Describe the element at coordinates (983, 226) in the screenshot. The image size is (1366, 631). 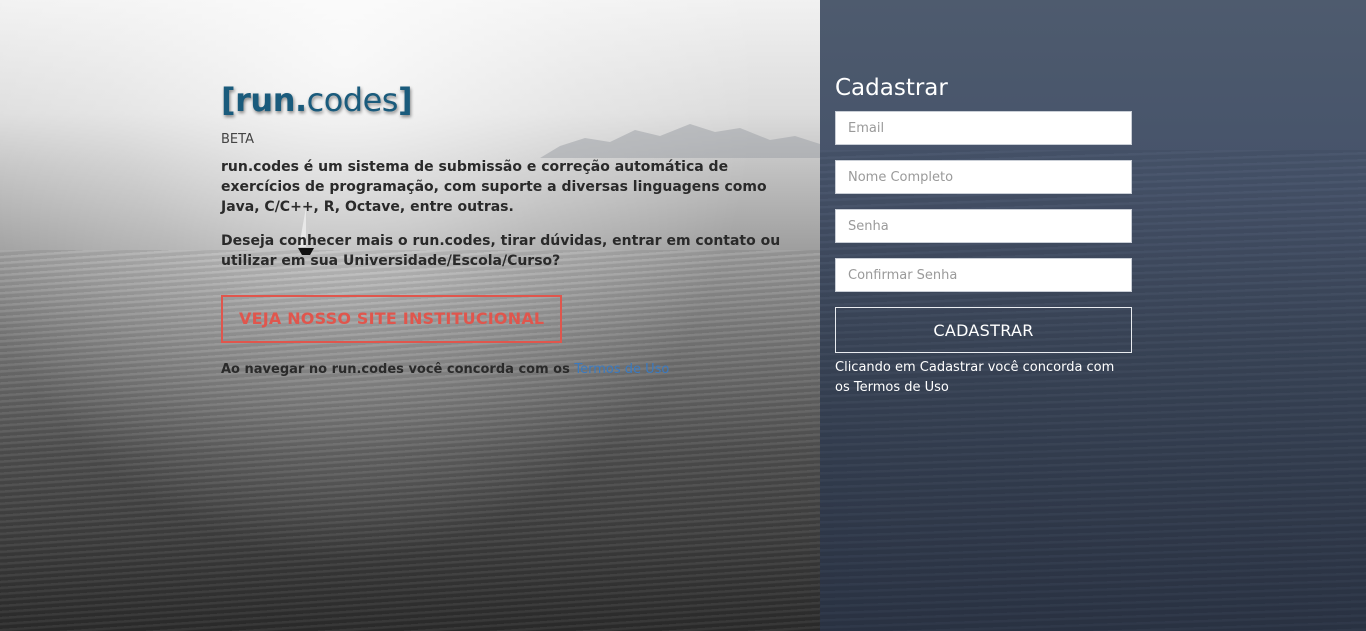
I see `password-field` at that location.